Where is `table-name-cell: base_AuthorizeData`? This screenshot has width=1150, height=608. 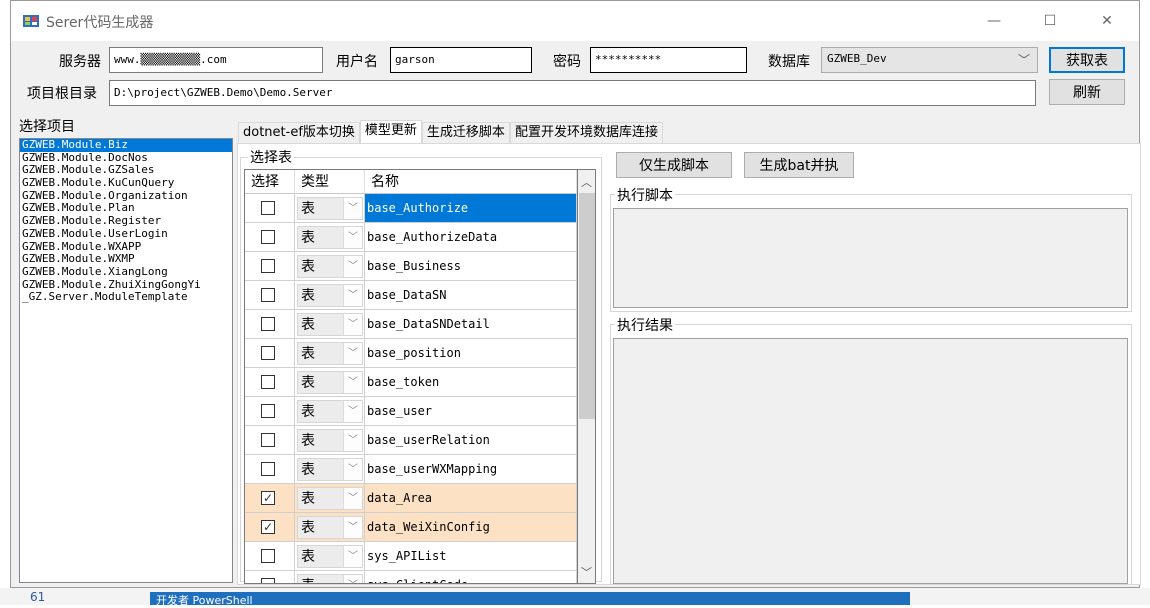
table-name-cell: base_AuthorizeData is located at coordinates (471, 237).